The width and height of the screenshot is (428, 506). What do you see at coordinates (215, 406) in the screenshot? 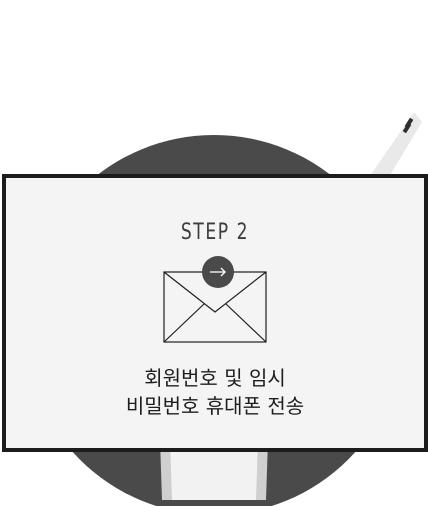
I see `description-line-2: 비밀번호 휴대폰 전송` at bounding box center [215, 406].